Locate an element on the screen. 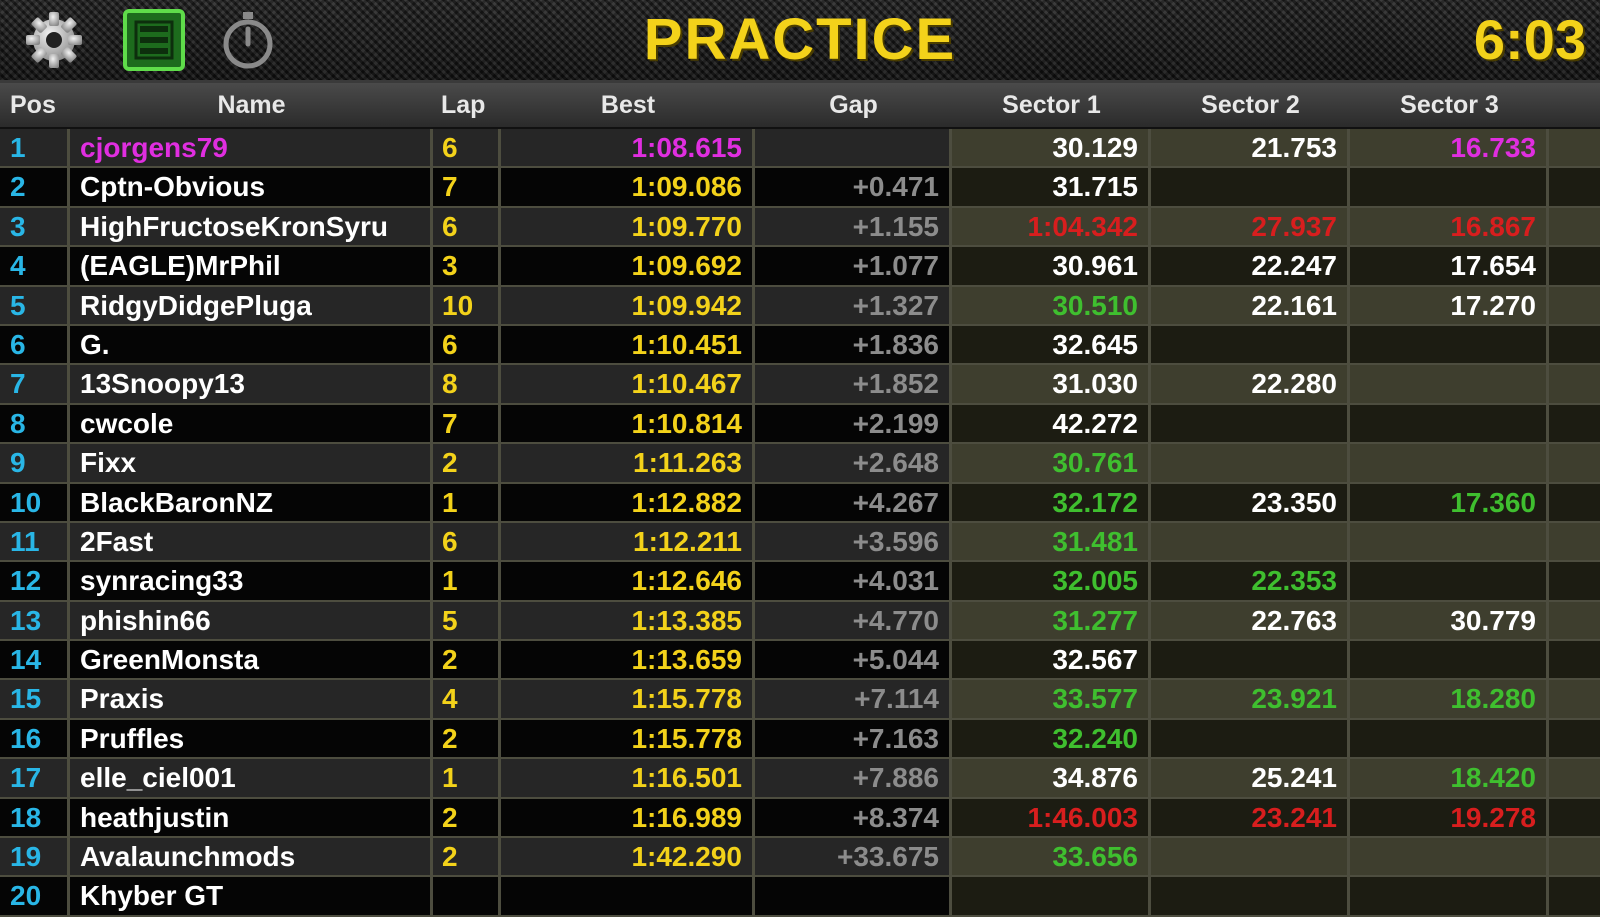 The height and width of the screenshot is (917, 1600). position-cell: 18 is located at coordinates (35, 817).